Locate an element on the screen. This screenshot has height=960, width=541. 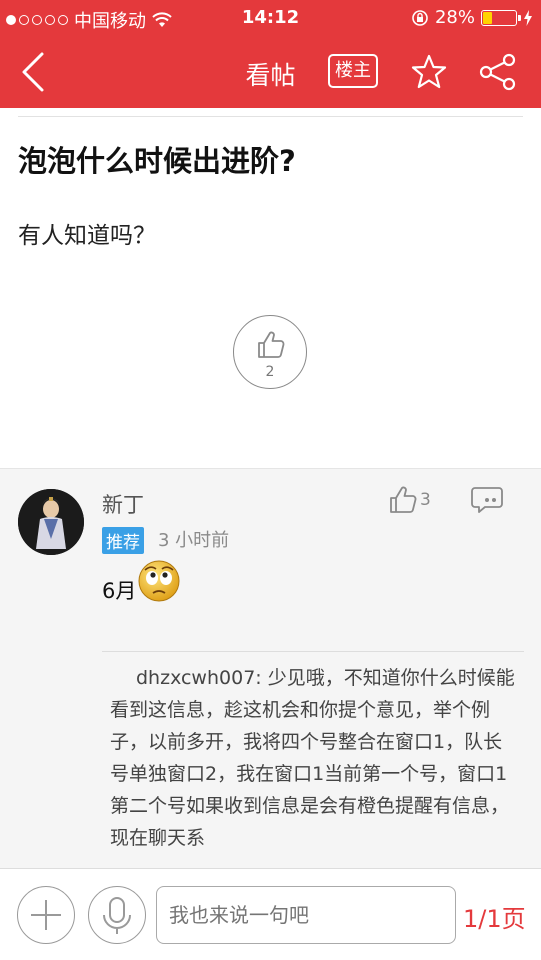
reply-author: 新丁 is located at coordinates (123, 504).